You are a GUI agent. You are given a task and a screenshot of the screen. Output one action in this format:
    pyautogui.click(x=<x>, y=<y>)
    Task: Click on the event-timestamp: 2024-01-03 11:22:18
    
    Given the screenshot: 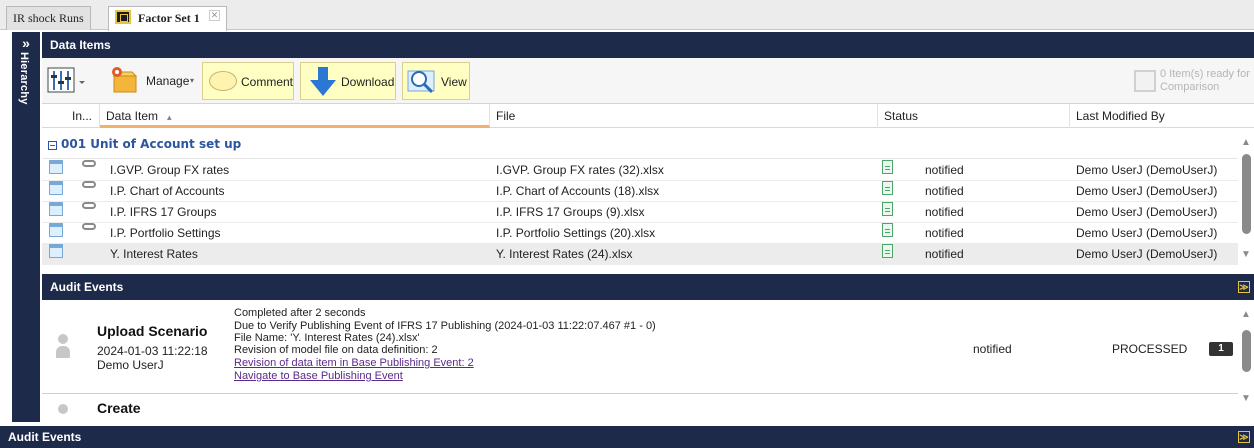 What is the action you would take?
    pyautogui.click(x=152, y=351)
    